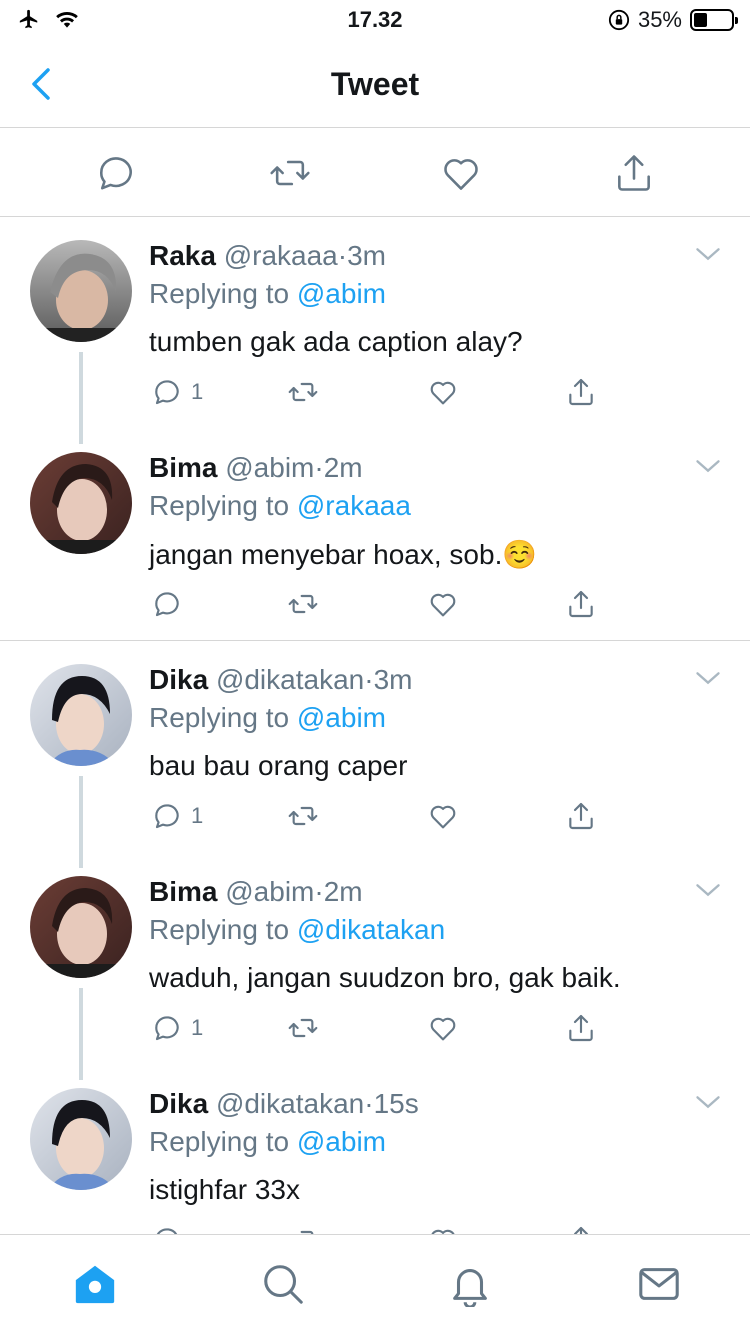 This screenshot has width=750, height=1334. Describe the element at coordinates (281, 255) in the screenshot. I see `author-handle: @rakaaa` at that location.